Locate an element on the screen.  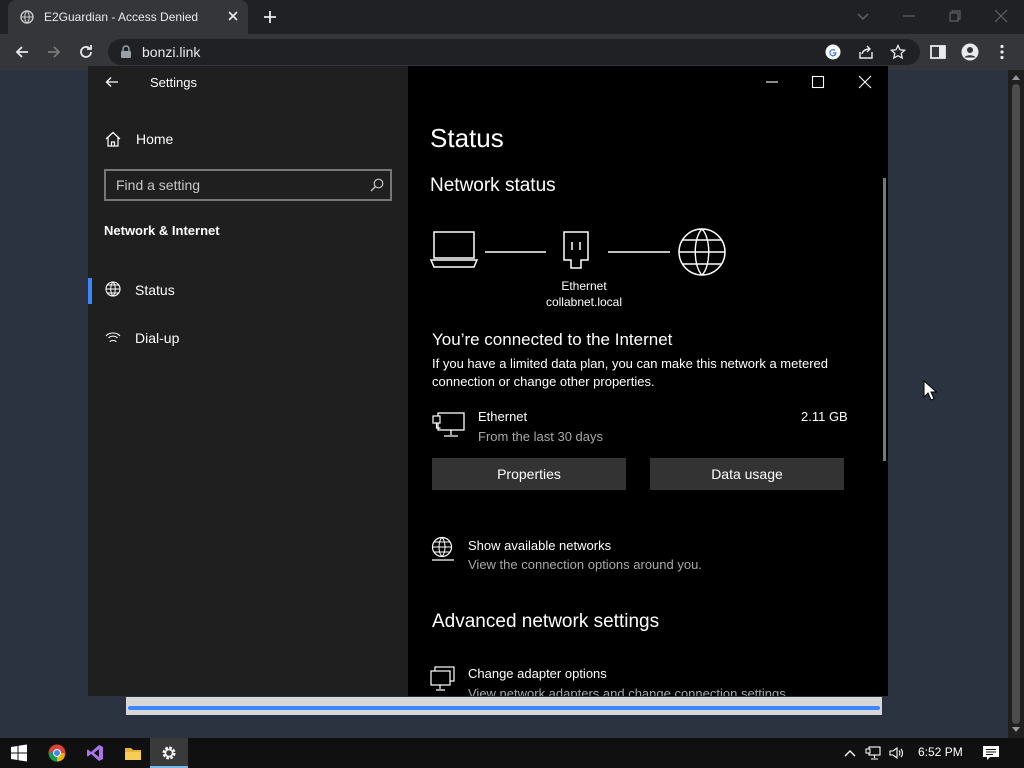
diagram-adapter-name: Ethernet is located at coordinates (584, 286).